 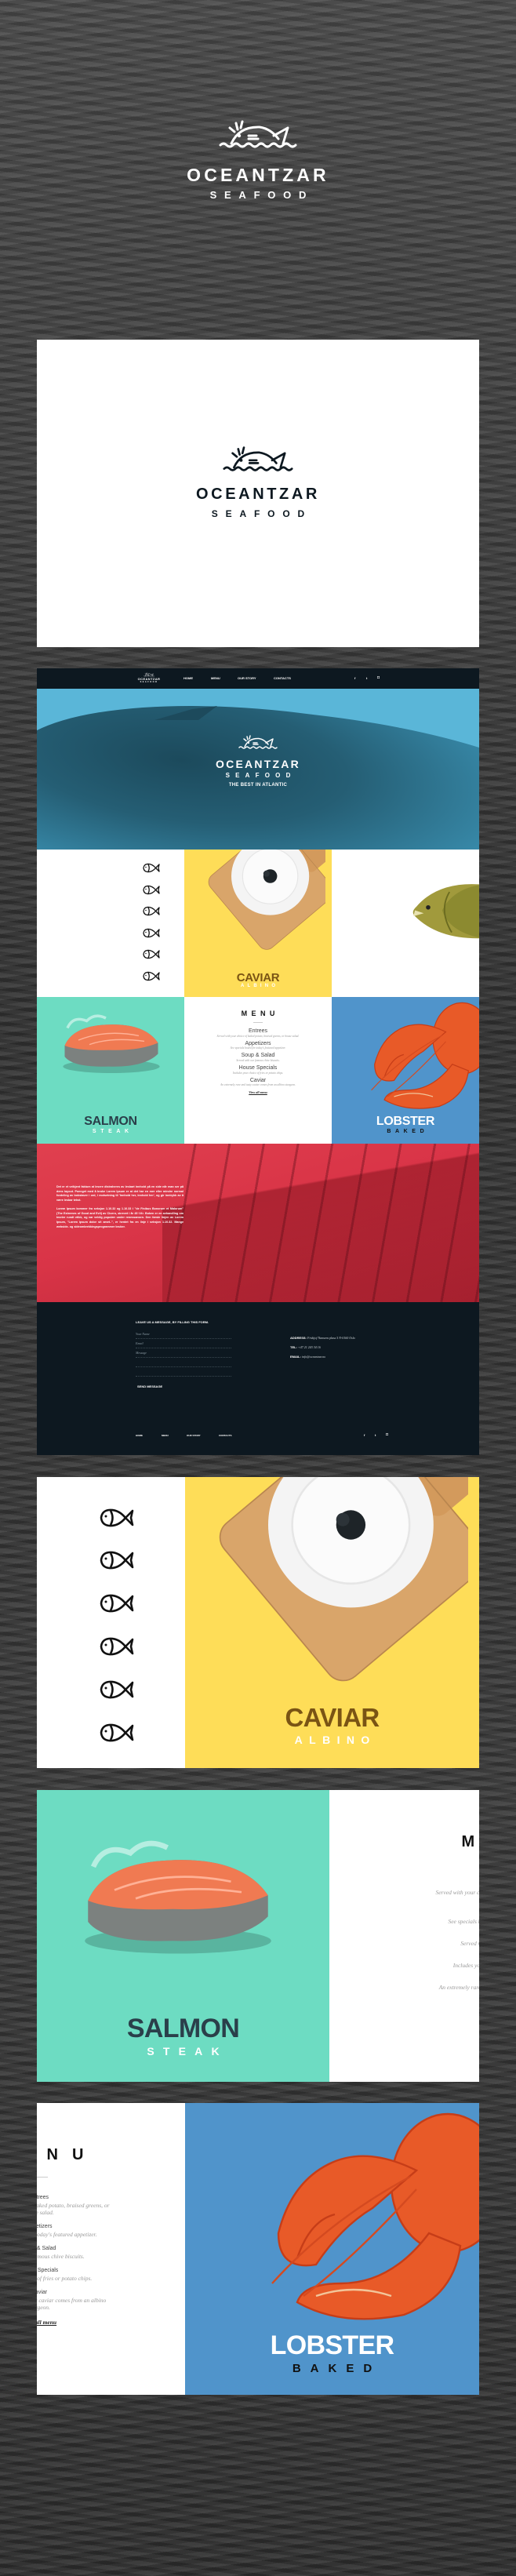 What do you see at coordinates (293, 1347) in the screenshot?
I see `tel-label: TEL:` at bounding box center [293, 1347].